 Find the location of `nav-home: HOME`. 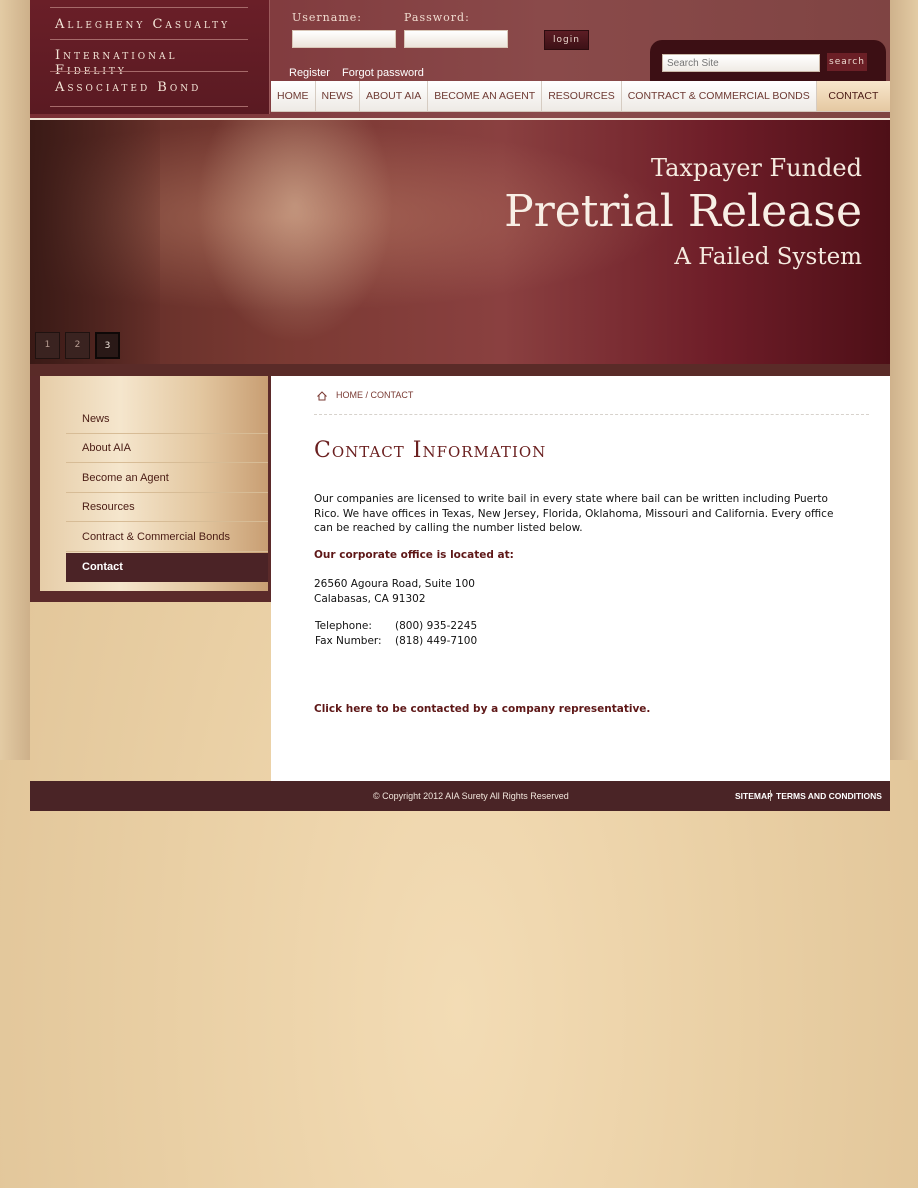

nav-home: HOME is located at coordinates (293, 96).